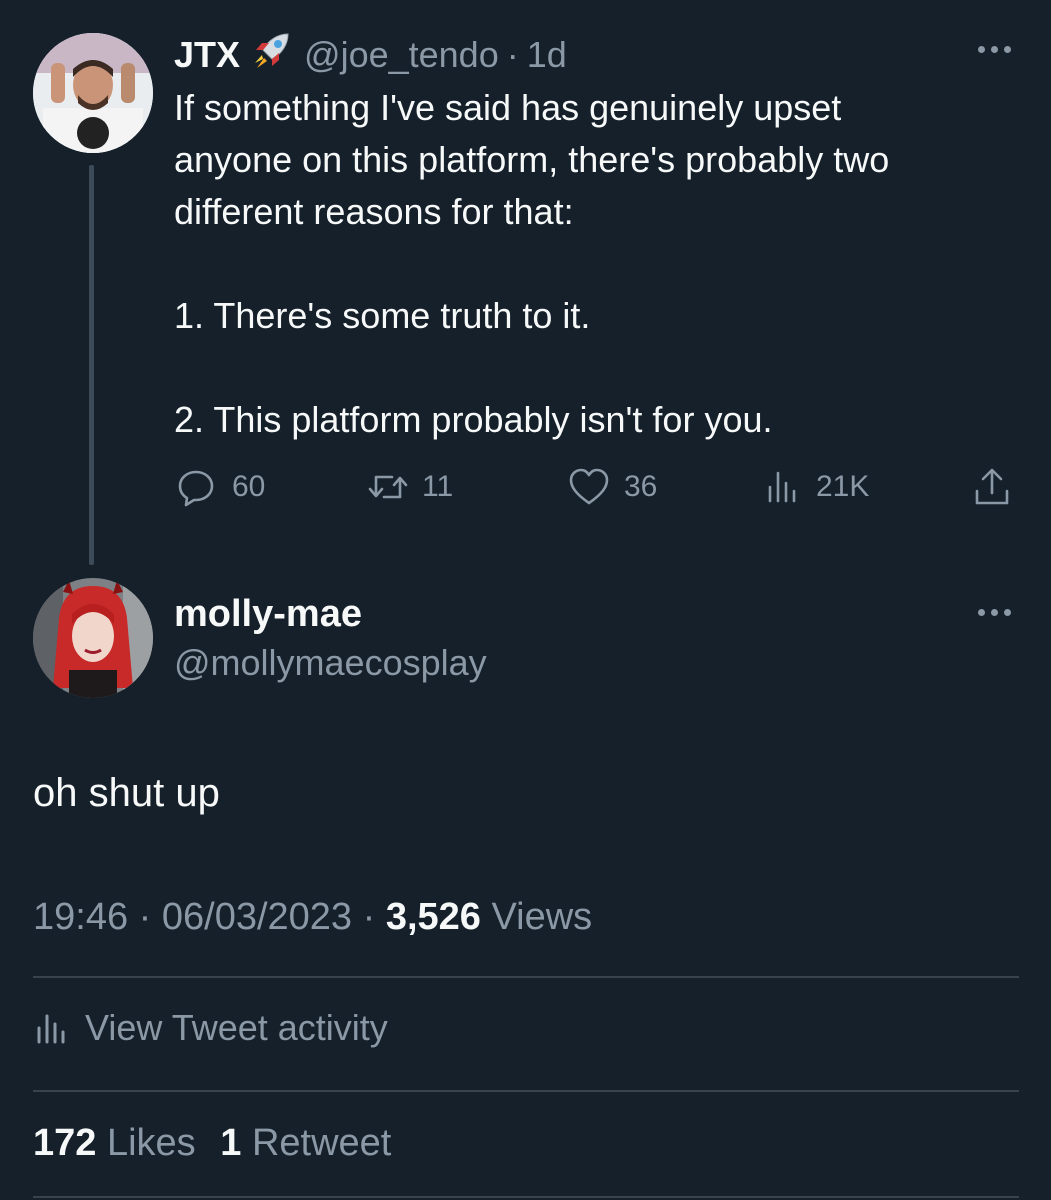  I want to click on tweet-point-1: 1. There's some truth to it., so click(382, 315).